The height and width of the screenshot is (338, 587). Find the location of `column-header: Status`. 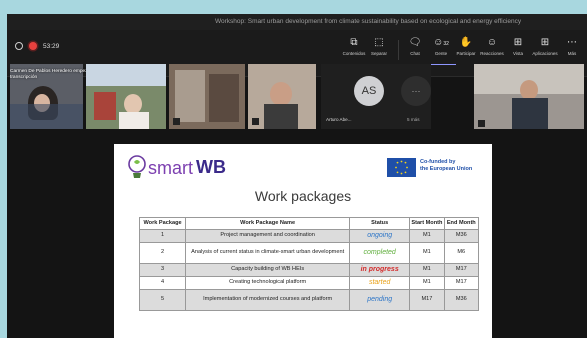

column-header: Status is located at coordinates (380, 223).